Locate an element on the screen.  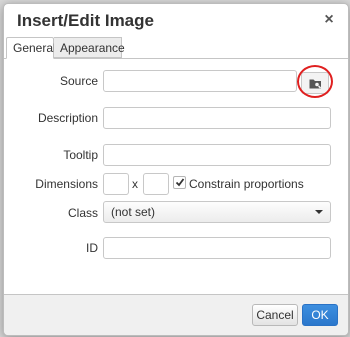
width-input is located at coordinates (116, 184).